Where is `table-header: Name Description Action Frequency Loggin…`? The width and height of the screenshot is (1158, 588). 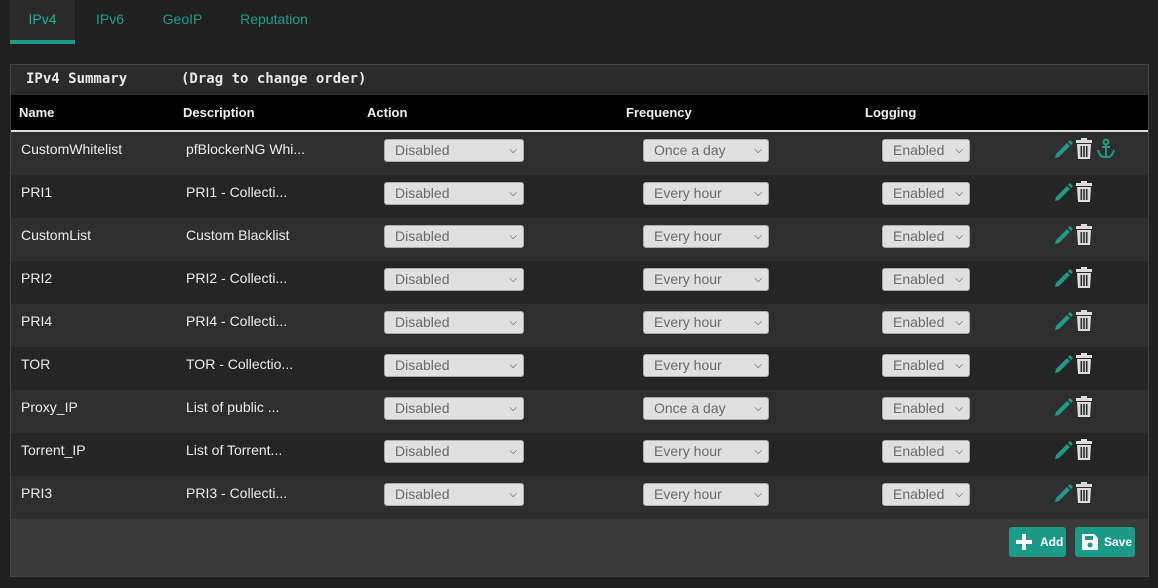
table-header: Name Description Action Frequency Loggin… is located at coordinates (579, 113).